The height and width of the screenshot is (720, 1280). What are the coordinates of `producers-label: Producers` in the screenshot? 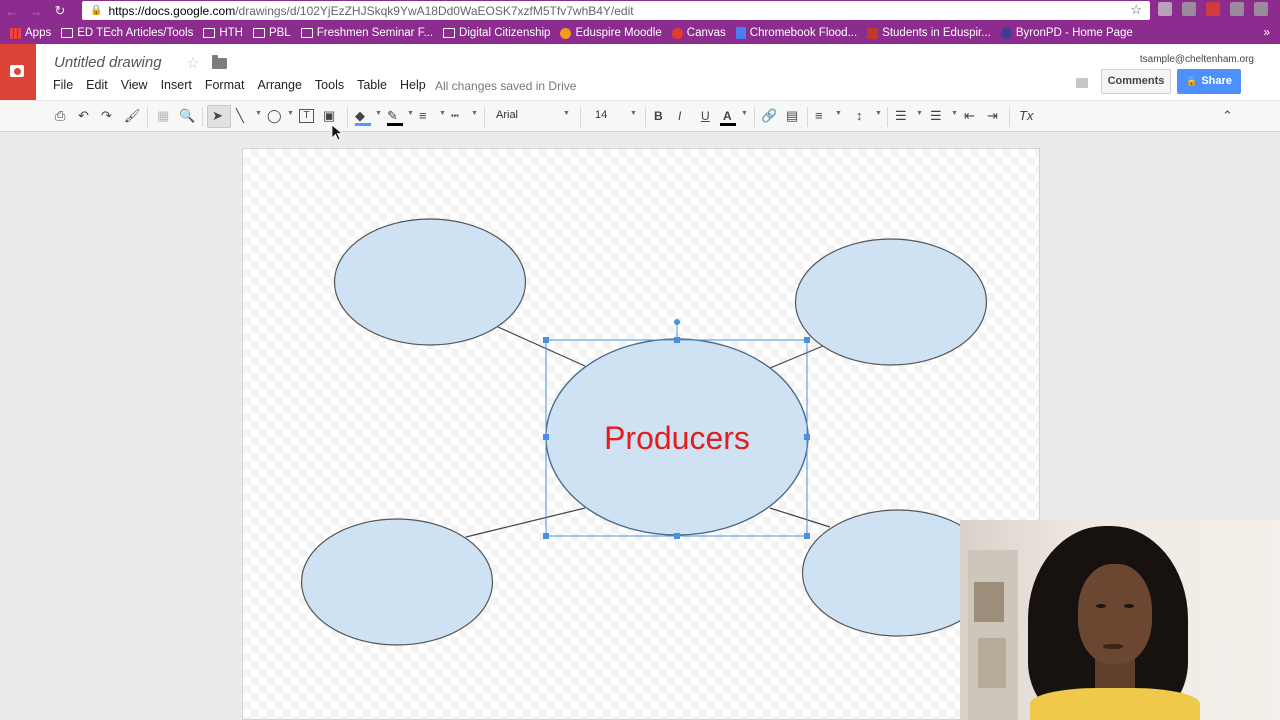 It's located at (677, 438).